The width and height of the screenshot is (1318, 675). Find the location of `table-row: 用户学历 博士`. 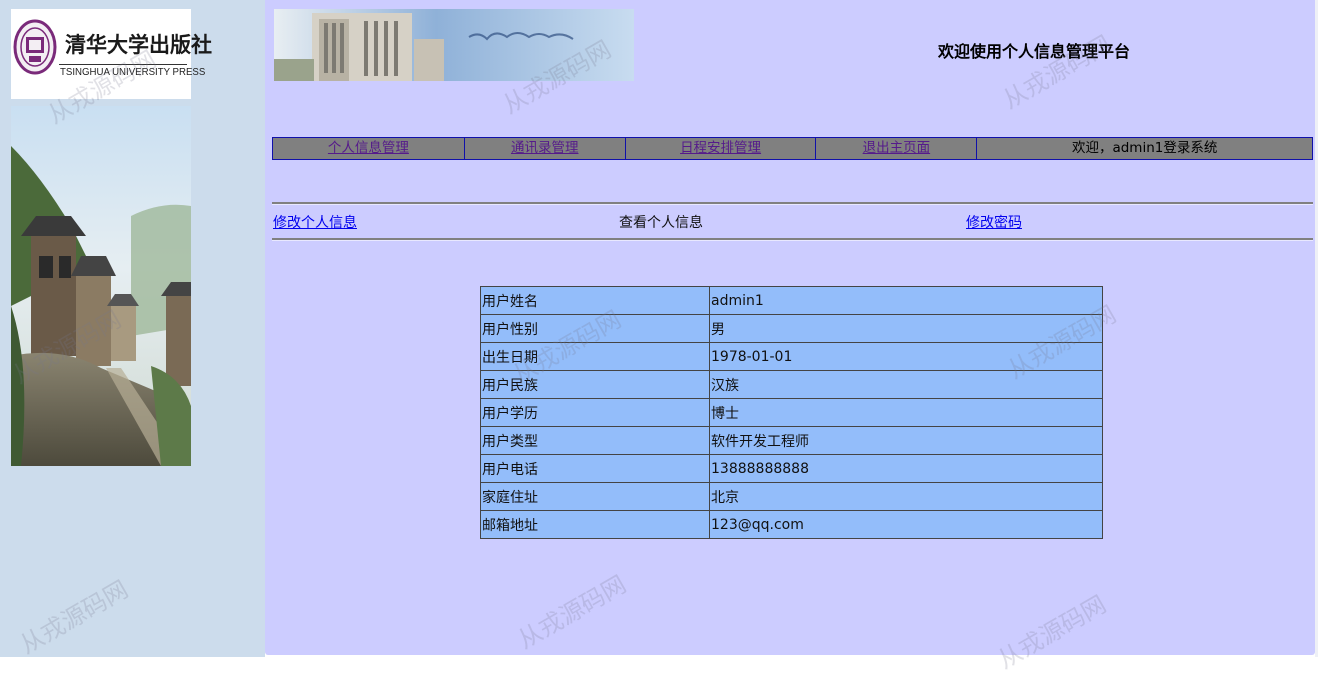

table-row: 用户学历 博士 is located at coordinates (791, 412).